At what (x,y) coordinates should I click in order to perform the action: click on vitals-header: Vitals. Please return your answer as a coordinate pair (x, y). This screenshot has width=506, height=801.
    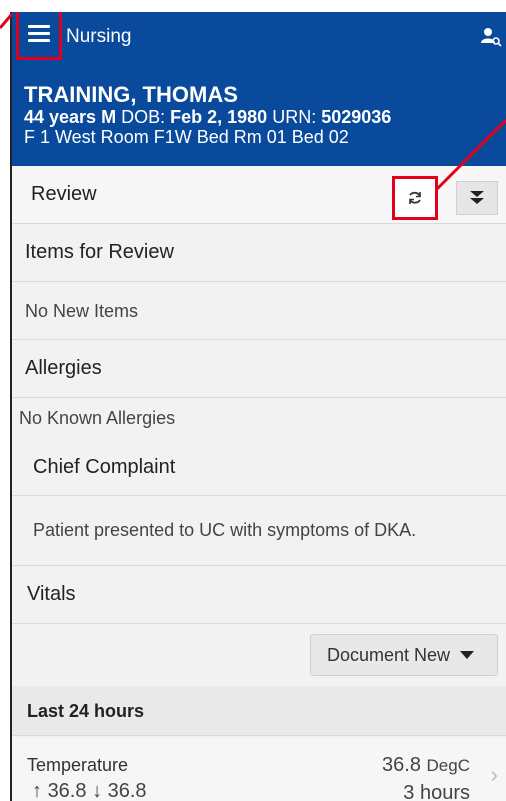
    Looking at the image, I should click on (259, 595).